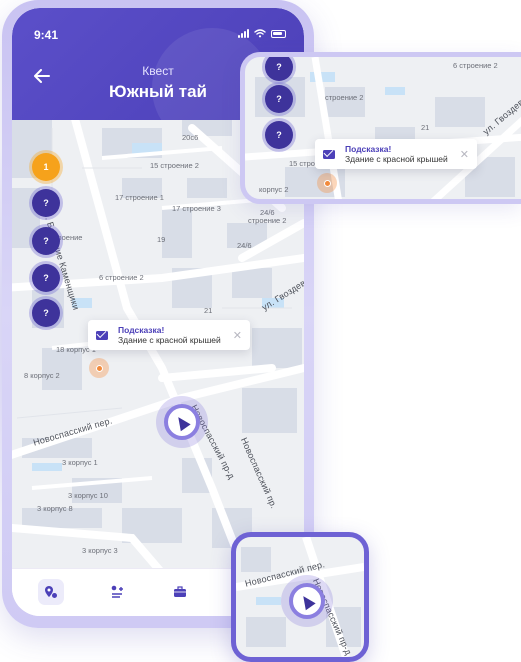  Describe the element at coordinates (244, 245) in the screenshot. I see `building-label: 24/6` at that location.